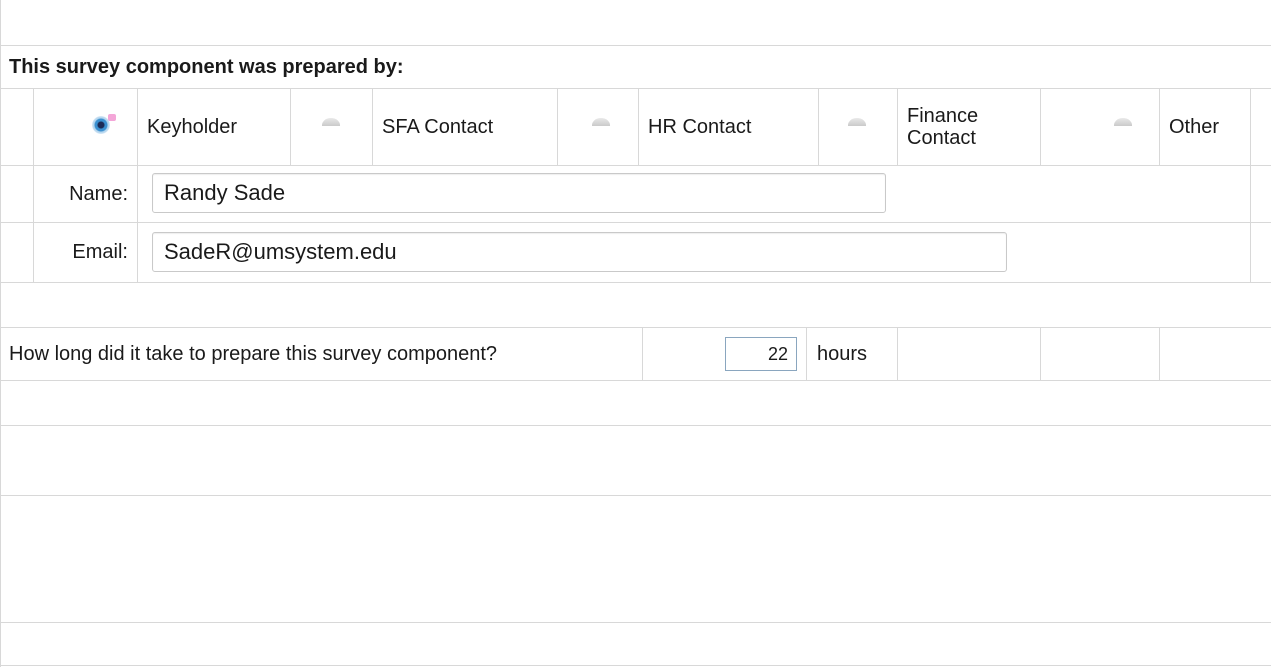 Image resolution: width=1271 pixels, height=667 pixels. I want to click on role-label-finance-contact: Finance Contact, so click(943, 127).